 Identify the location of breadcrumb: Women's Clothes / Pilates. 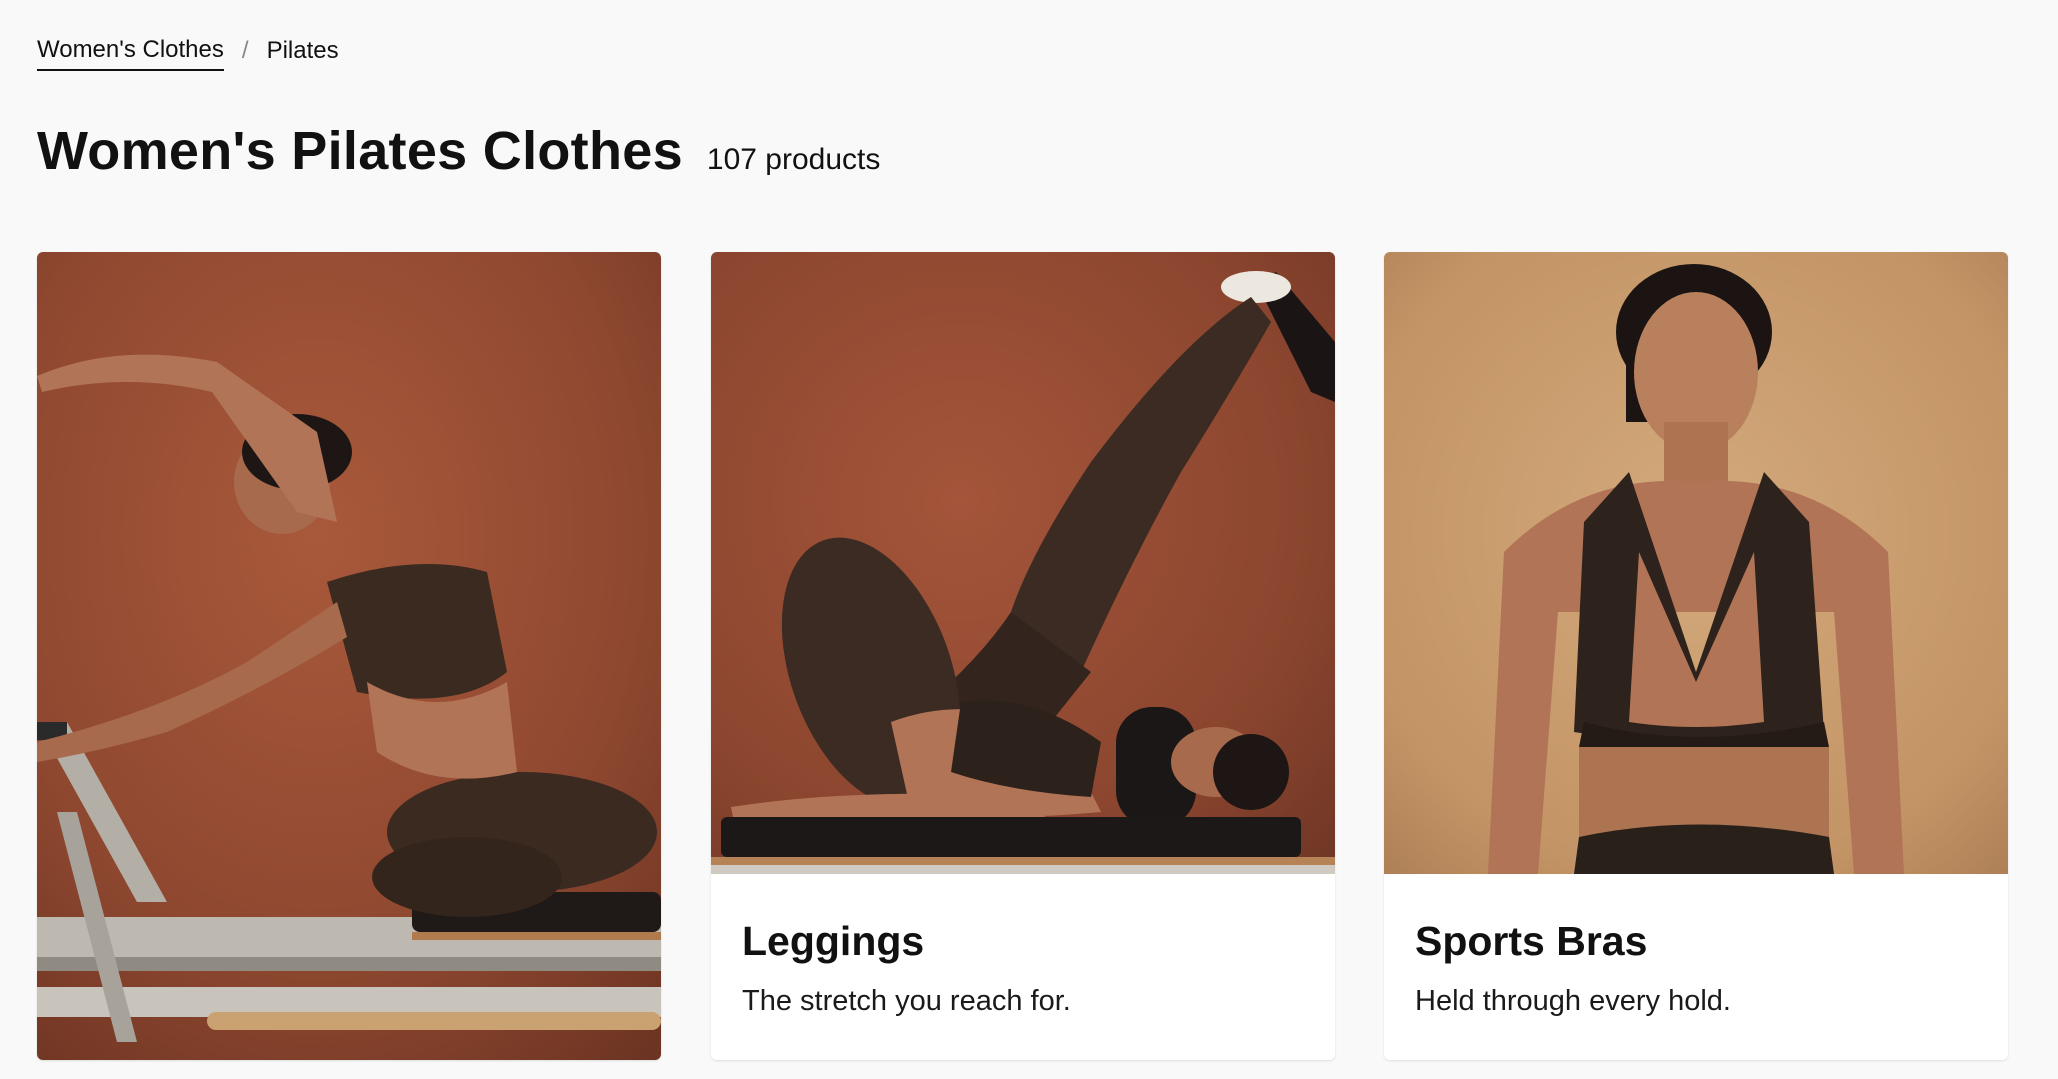
(188, 53).